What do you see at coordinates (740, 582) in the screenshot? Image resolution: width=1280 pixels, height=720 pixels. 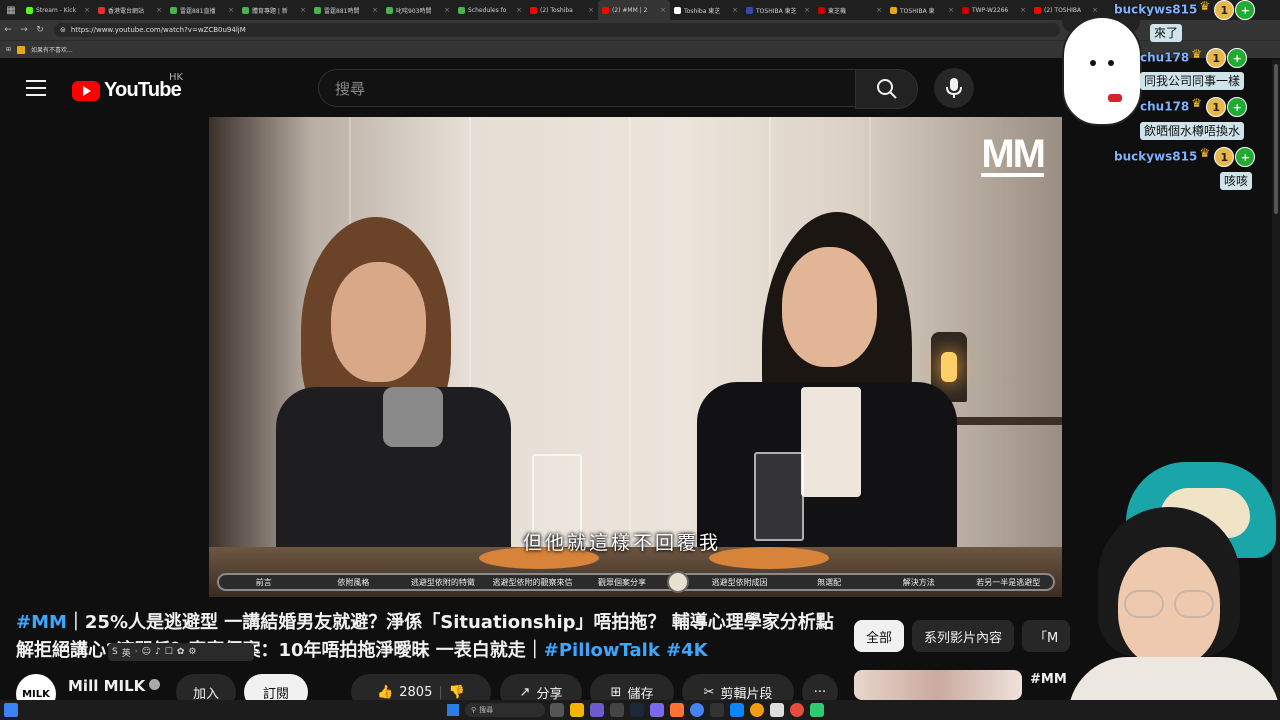 I see `chapter-segment: 逃避型依附成因` at bounding box center [740, 582].